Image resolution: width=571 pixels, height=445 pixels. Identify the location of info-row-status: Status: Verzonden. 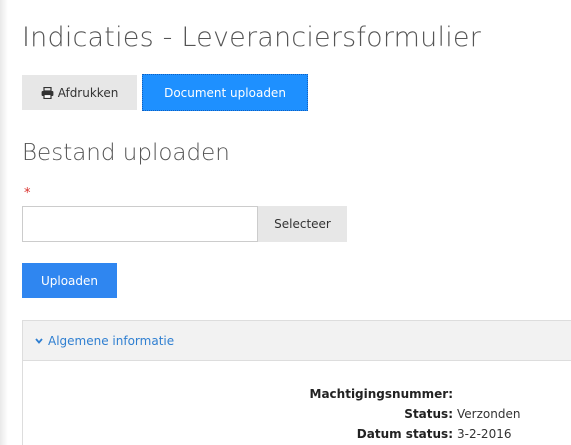
(297, 415).